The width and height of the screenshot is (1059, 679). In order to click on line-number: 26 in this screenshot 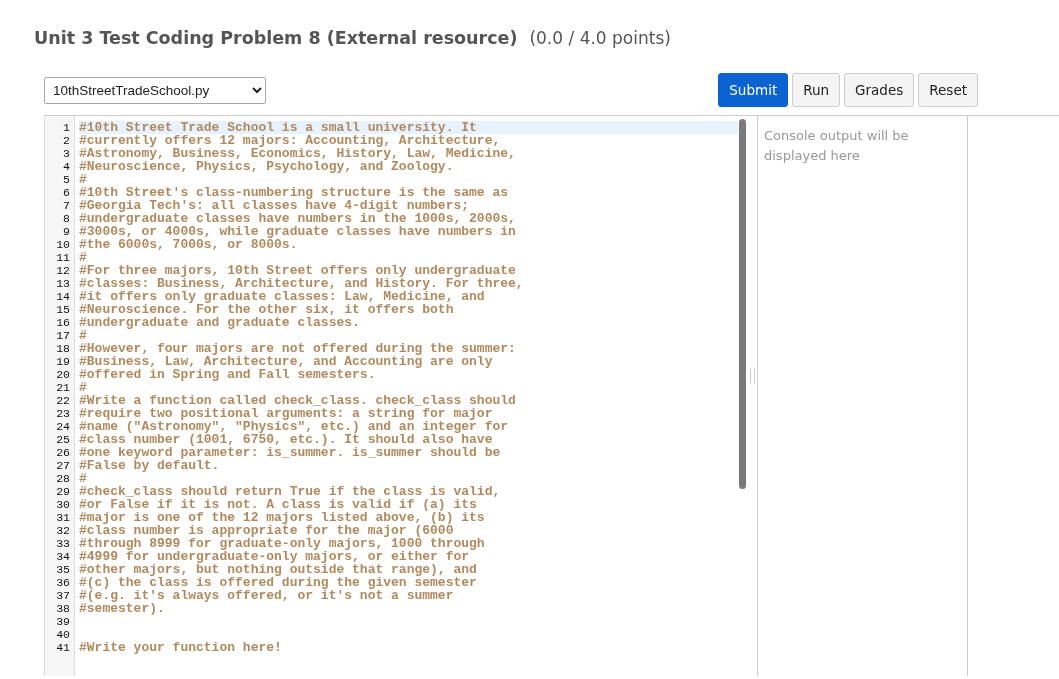, I will do `click(63, 452)`.